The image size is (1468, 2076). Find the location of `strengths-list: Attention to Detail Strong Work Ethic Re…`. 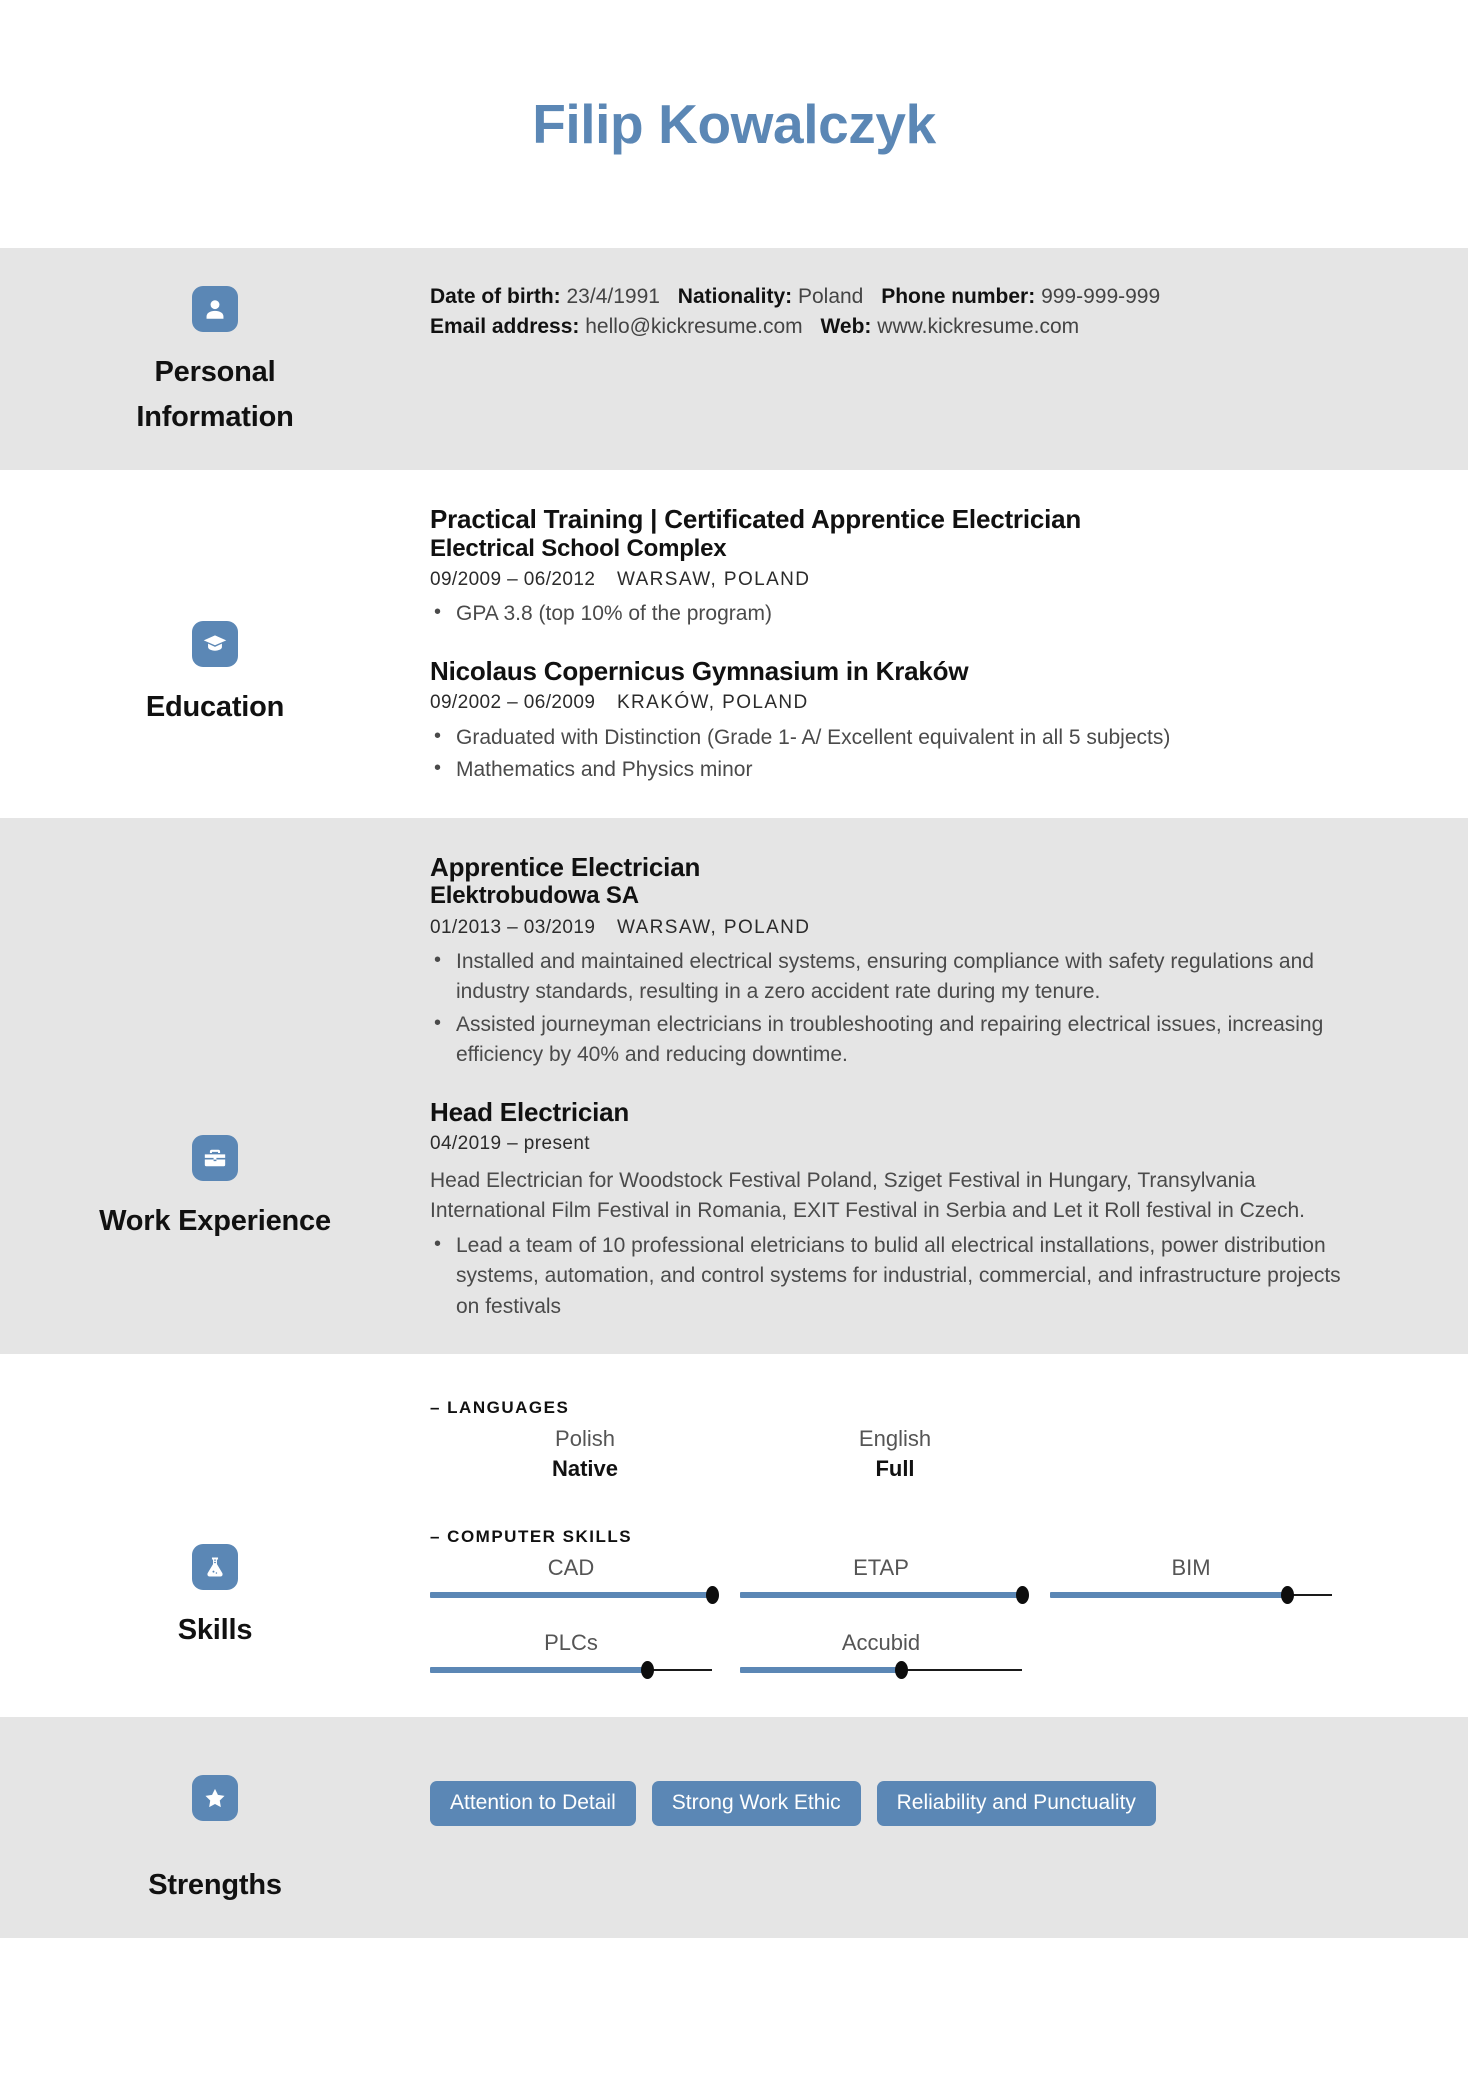

strengths-list: Attention to Detail Strong Work Ethic Re… is located at coordinates (889, 1803).